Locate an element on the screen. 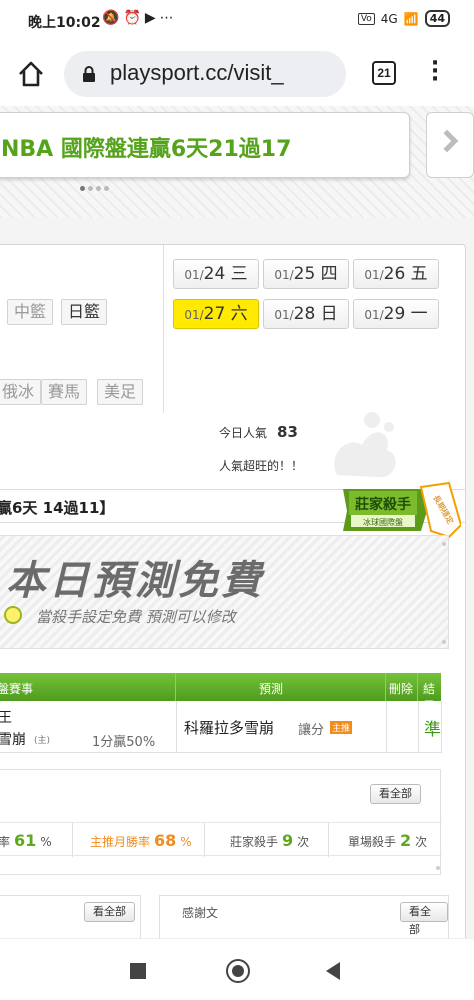  popularity: 今日人氣 83 is located at coordinates (258, 432).